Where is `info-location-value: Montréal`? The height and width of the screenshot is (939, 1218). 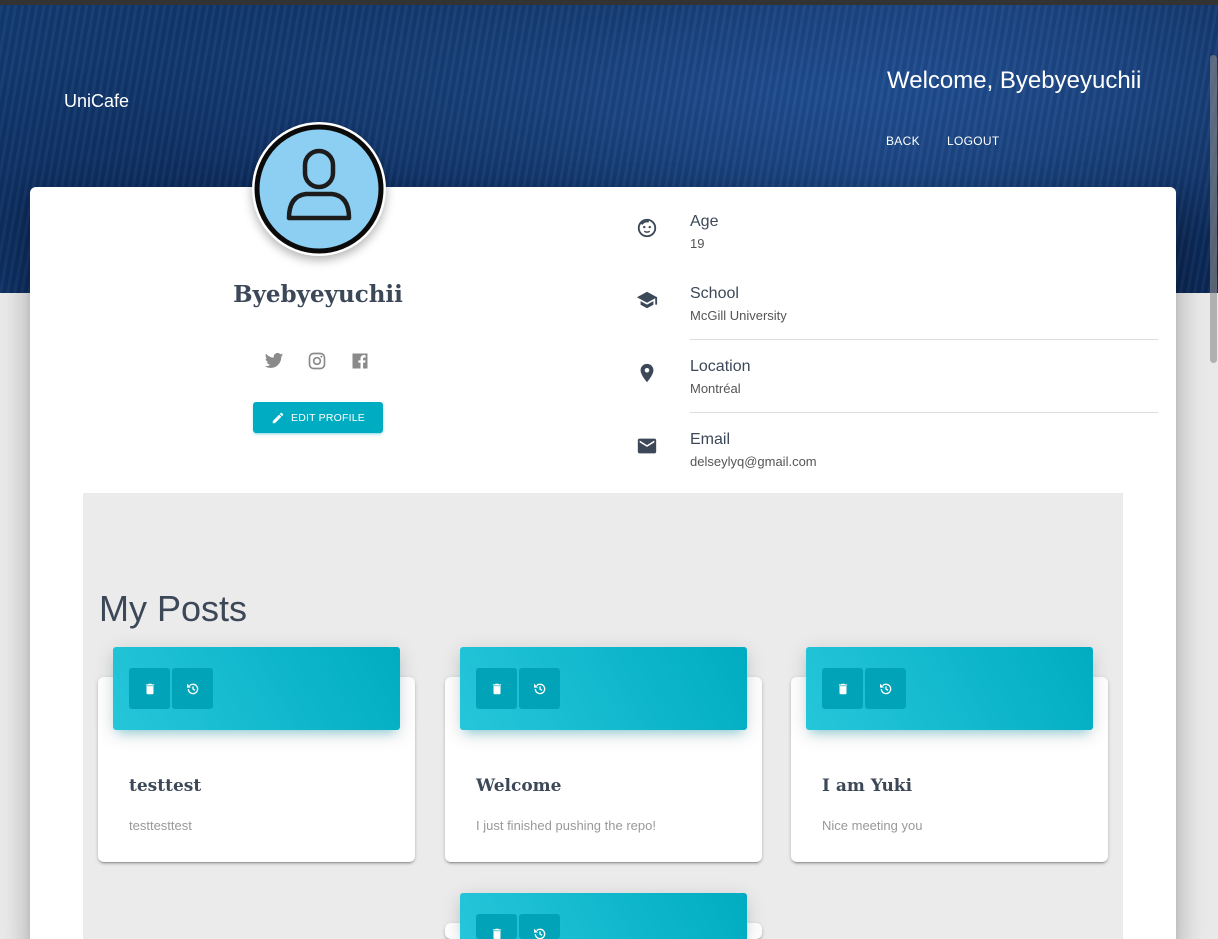
info-location-value: Montréal is located at coordinates (715, 388).